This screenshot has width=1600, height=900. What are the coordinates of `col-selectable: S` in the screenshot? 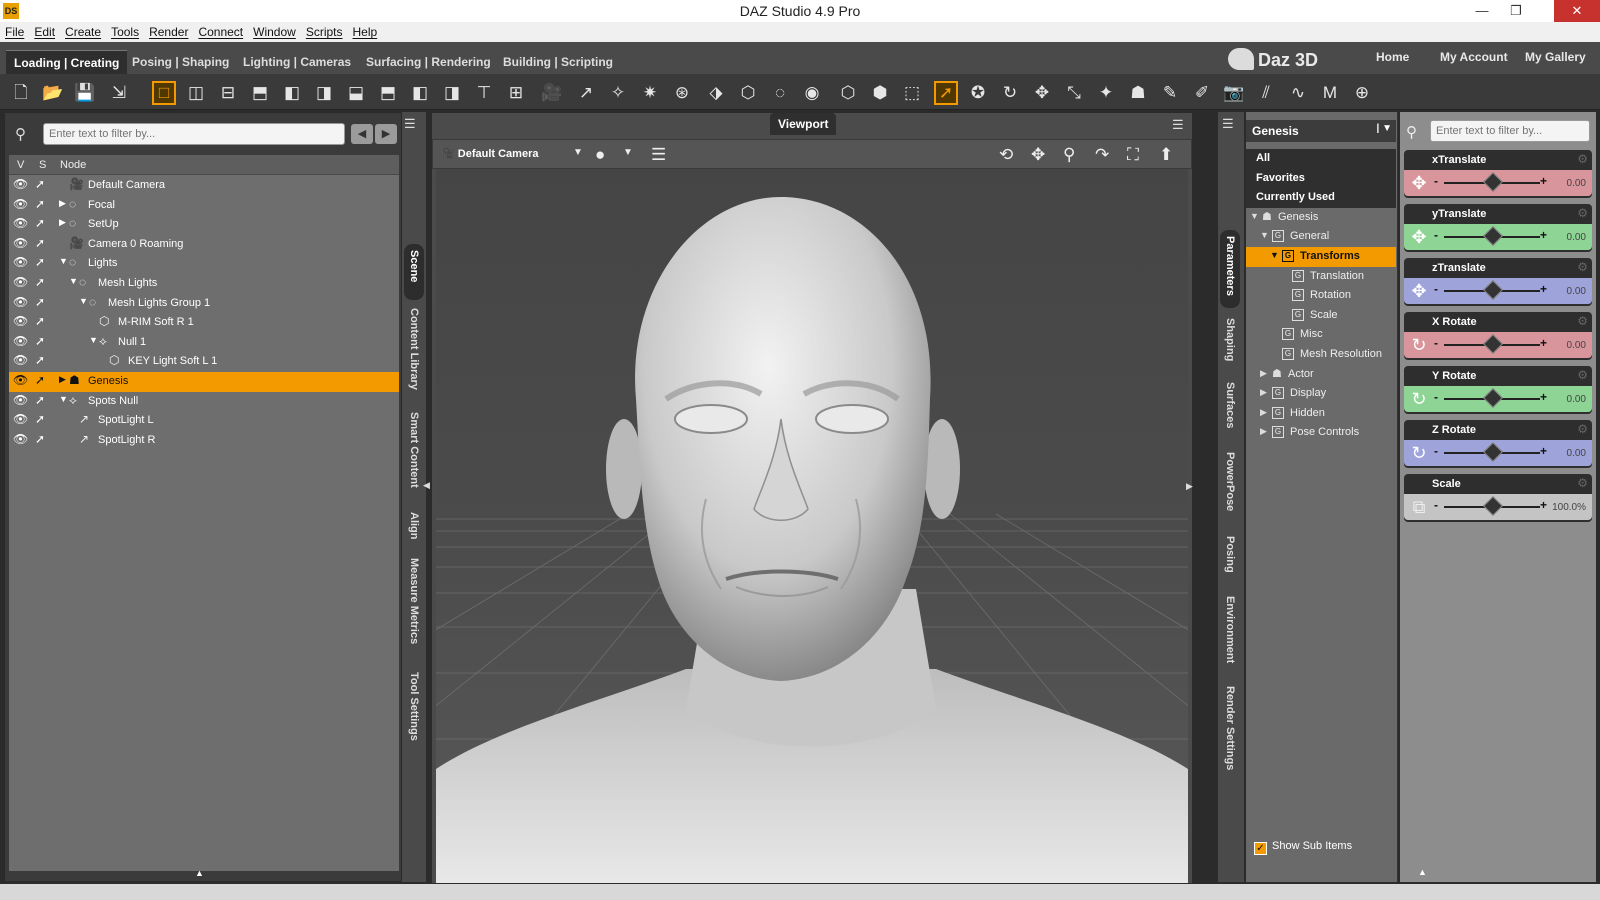 It's located at (42, 165).